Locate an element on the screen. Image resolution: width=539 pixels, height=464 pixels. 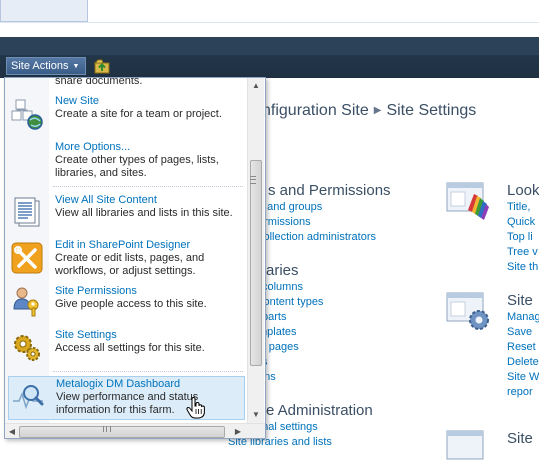
vertical-scroll-thumb is located at coordinates (256, 263).